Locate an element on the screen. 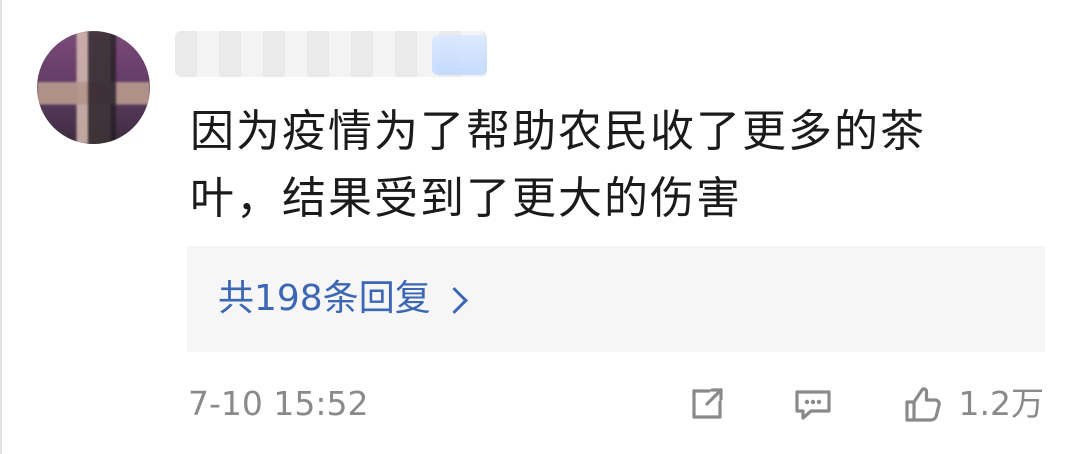  share-icon is located at coordinates (707, 404).